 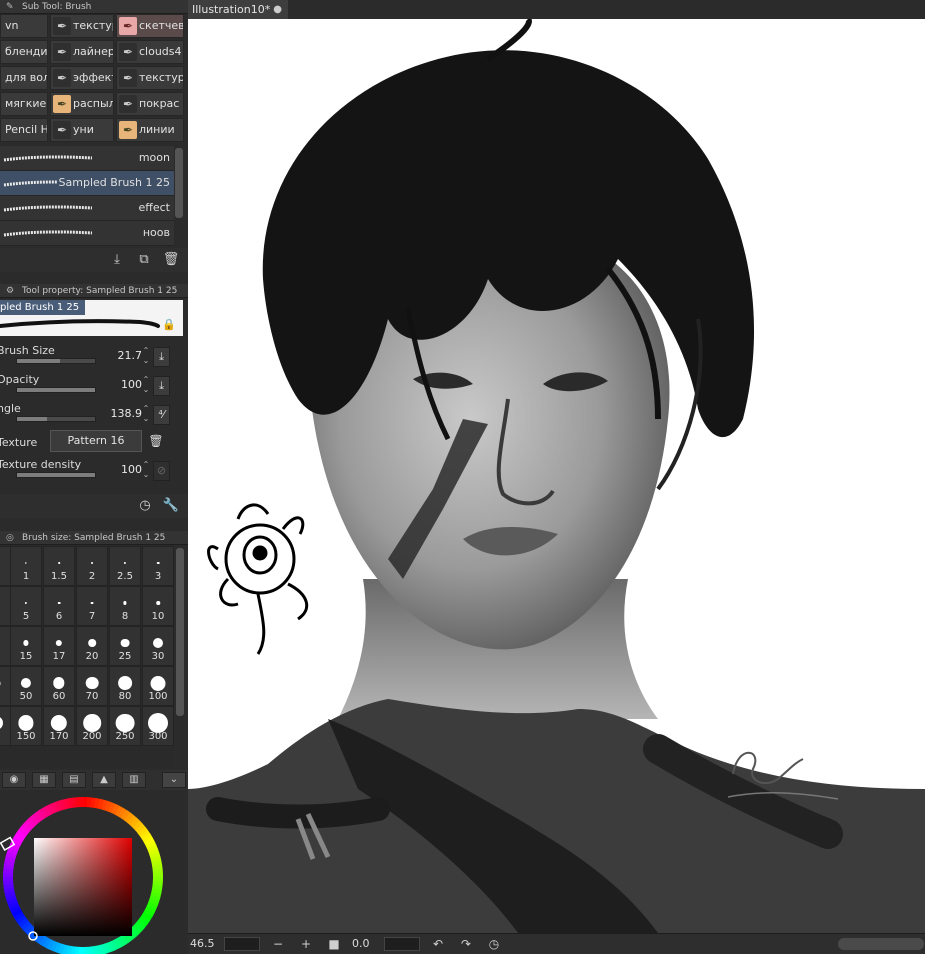 I want to click on fit-view-icon: ■, so click(x=334, y=944).